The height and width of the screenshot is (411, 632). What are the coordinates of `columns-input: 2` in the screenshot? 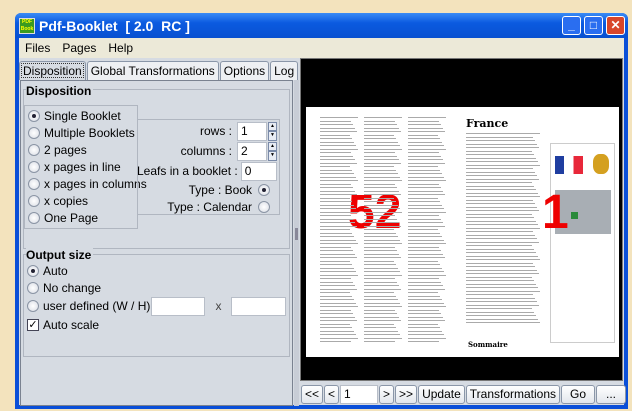 It's located at (252, 151).